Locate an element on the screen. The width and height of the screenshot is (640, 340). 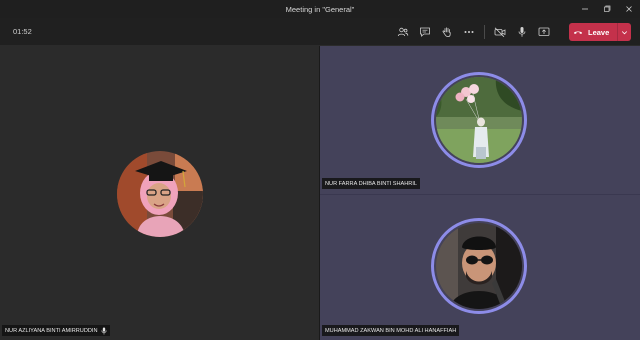
participant-name: NUR FARRA DHIBA BINTI SHAHRIL is located at coordinates (371, 183).